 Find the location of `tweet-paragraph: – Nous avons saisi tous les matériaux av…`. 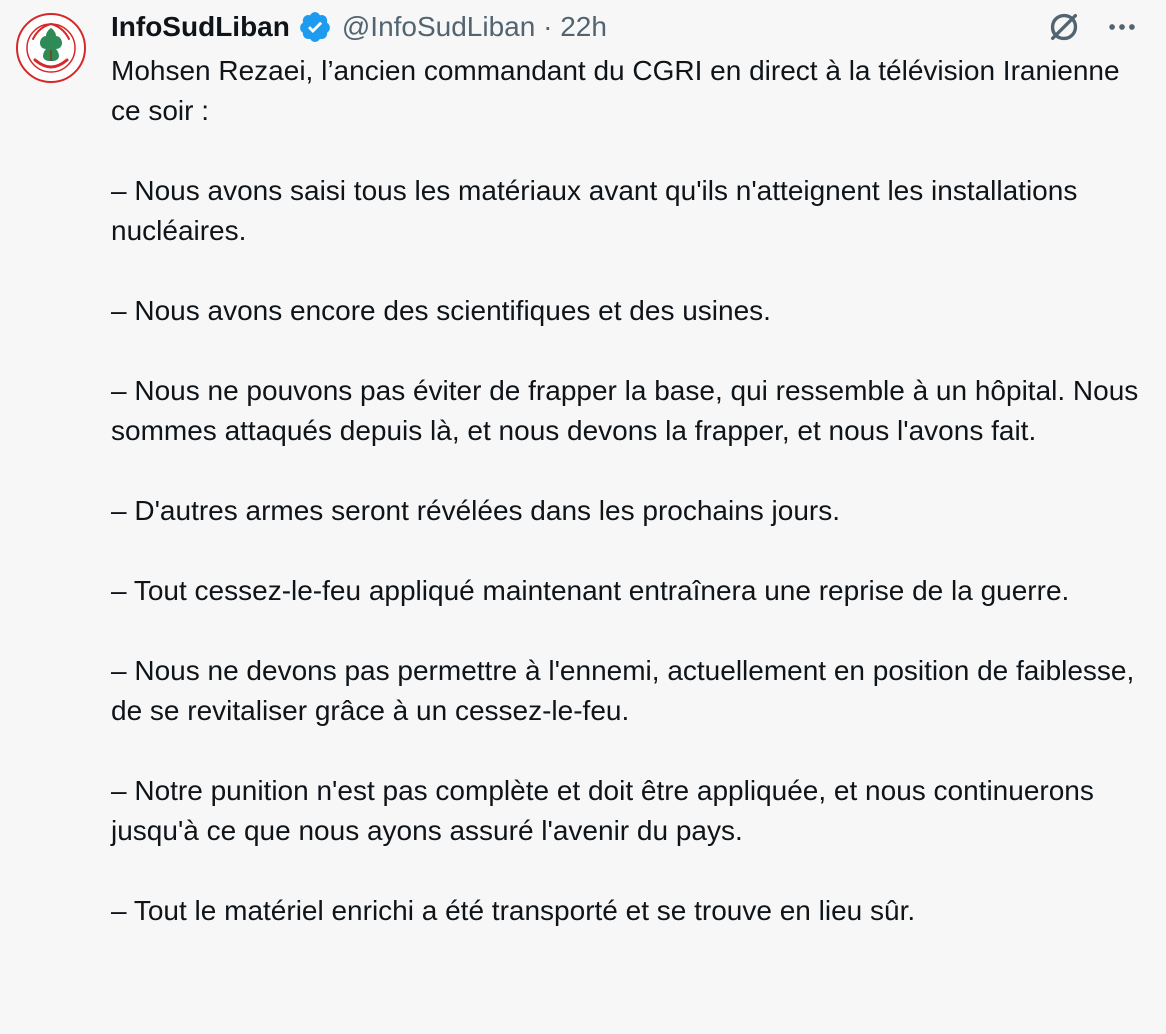

tweet-paragraph: – Nous avons saisi tous les matériaux av… is located at coordinates (594, 210).